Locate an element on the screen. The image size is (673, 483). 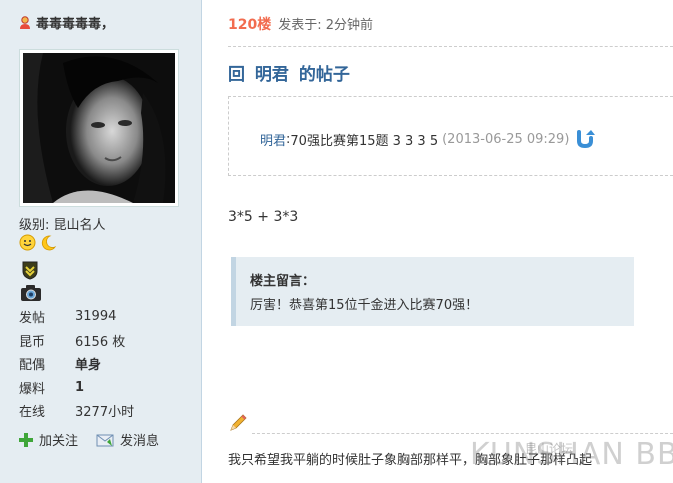
reply-title: 回 明君 的帖子 is located at coordinates (289, 75).